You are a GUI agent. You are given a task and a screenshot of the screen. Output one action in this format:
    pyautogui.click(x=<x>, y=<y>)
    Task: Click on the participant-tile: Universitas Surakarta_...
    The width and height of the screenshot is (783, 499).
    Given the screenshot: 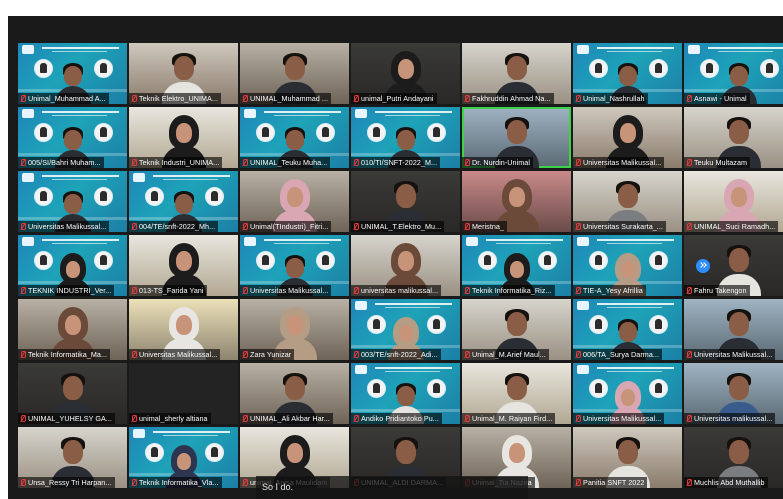 What is the action you would take?
    pyautogui.click(x=627, y=201)
    